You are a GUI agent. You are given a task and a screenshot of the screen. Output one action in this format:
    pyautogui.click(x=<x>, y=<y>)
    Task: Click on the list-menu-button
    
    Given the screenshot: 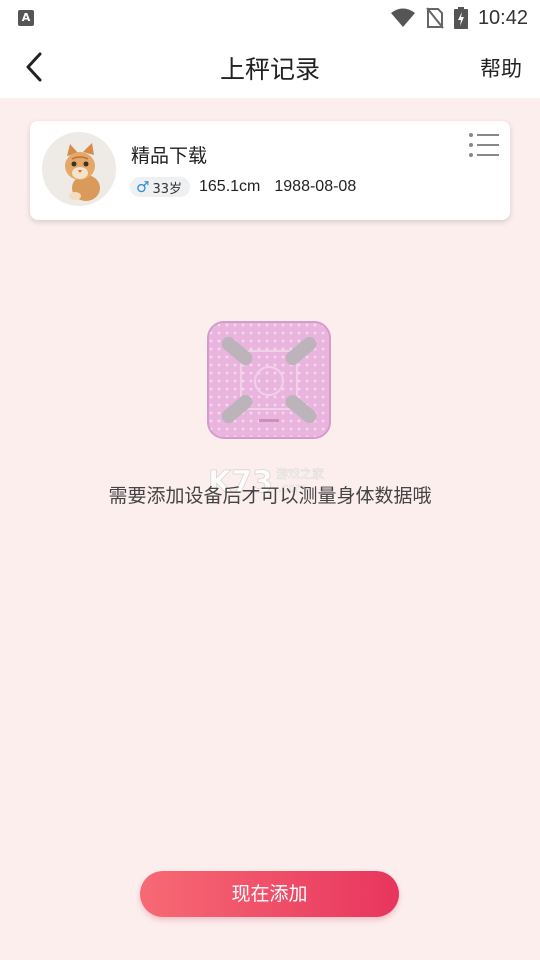 What is the action you would take?
    pyautogui.click(x=484, y=145)
    